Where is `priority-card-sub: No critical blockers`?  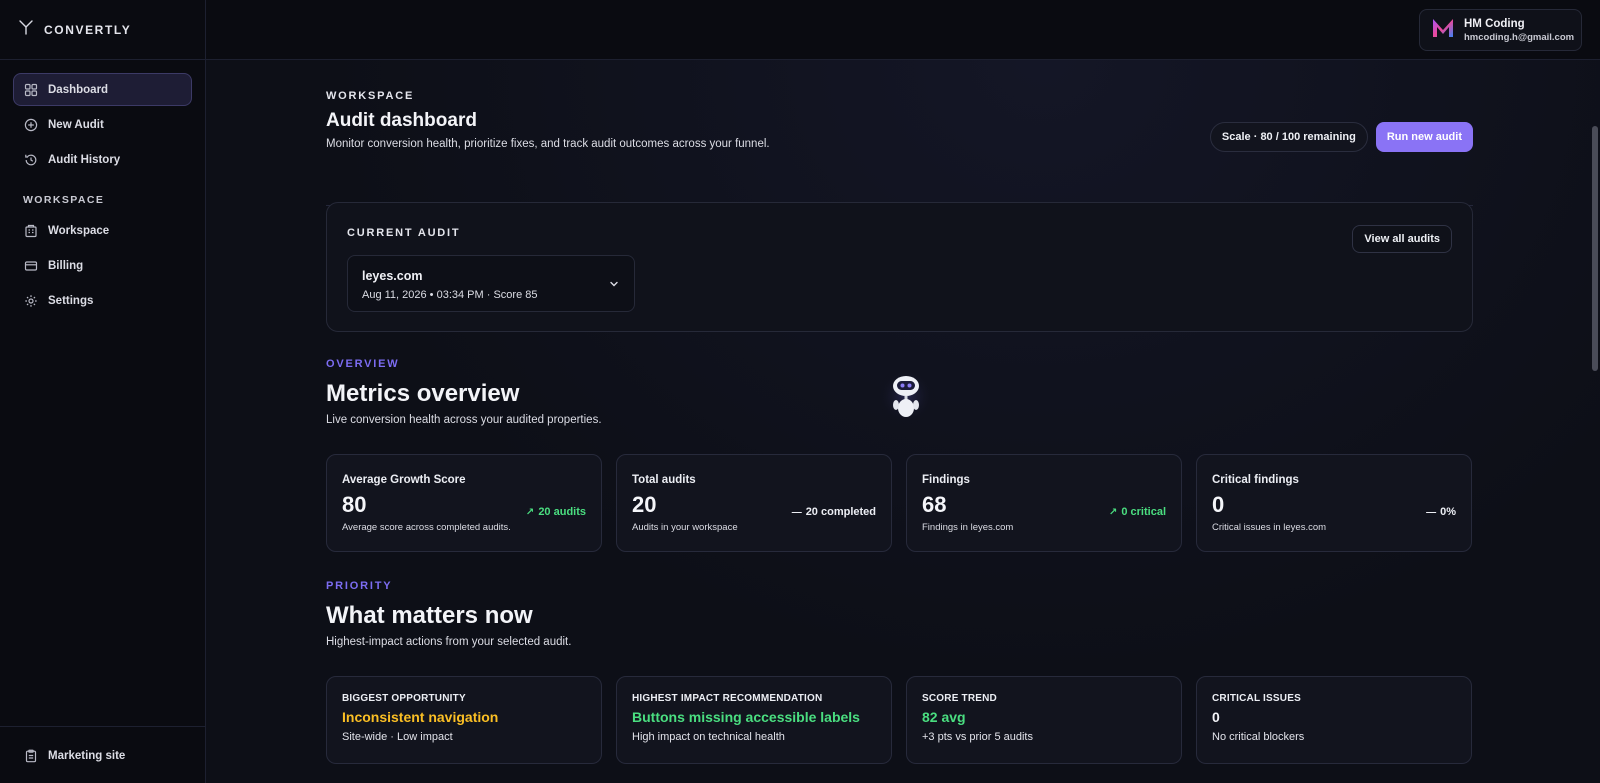
priority-card-sub: No critical blockers is located at coordinates (1258, 737).